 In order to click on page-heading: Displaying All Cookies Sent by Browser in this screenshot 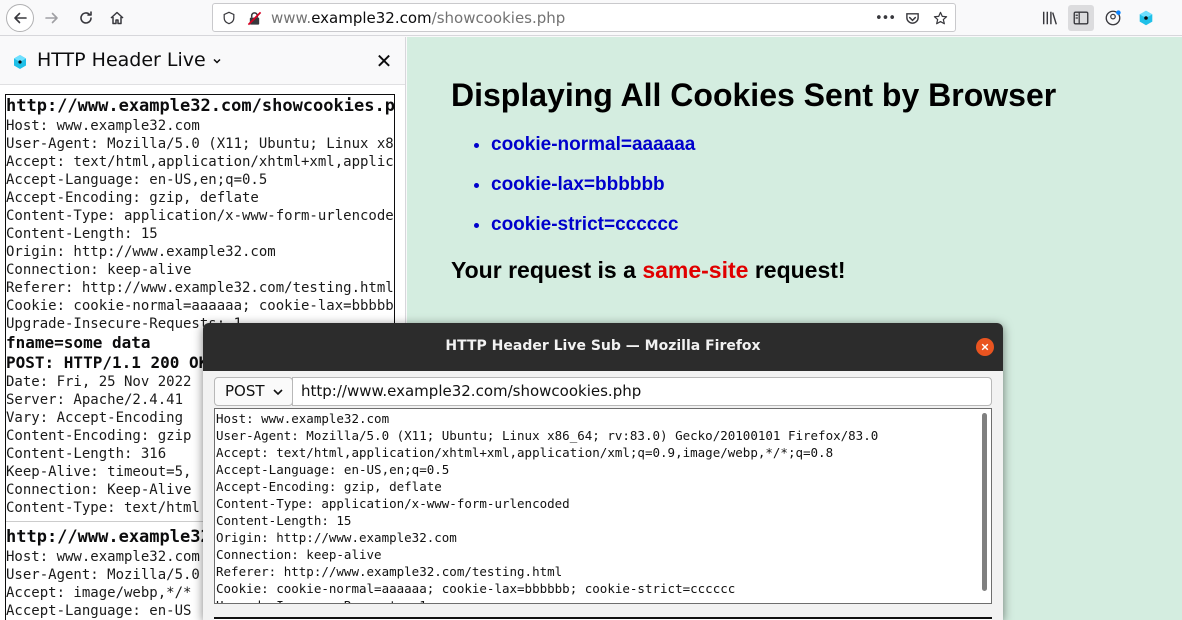, I will do `click(754, 95)`.